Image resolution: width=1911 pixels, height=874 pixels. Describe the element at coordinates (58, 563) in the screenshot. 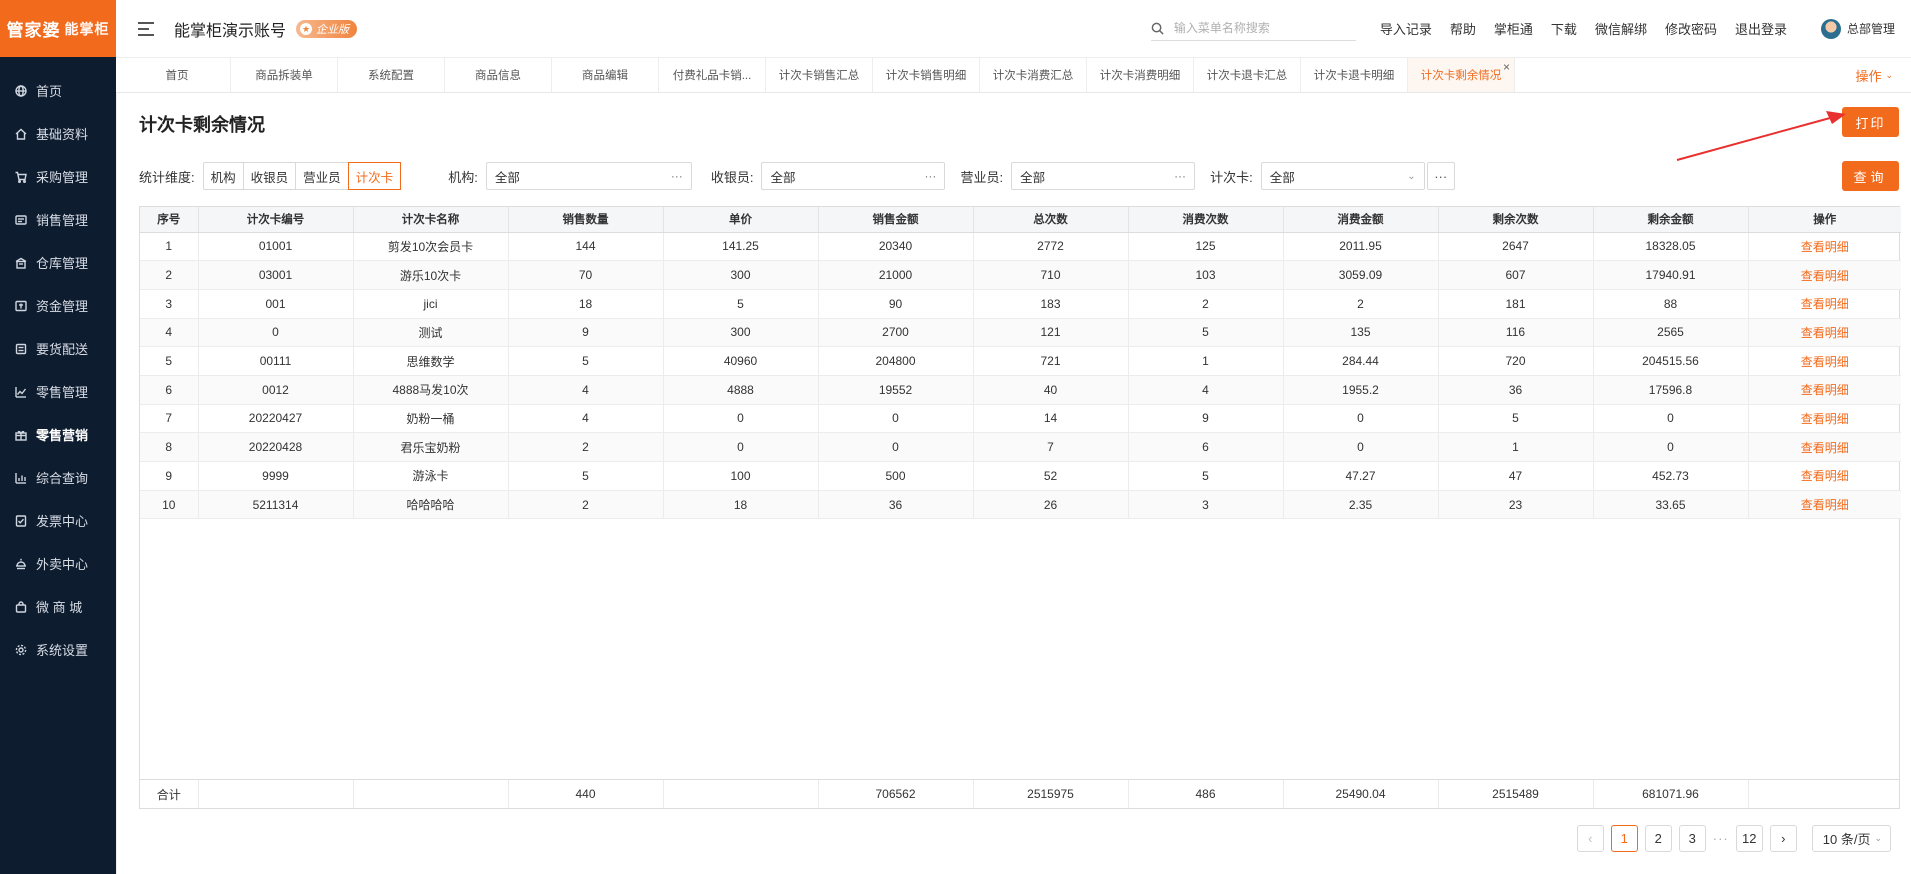

I see `sidebar-item-12: 外卖中心` at that location.